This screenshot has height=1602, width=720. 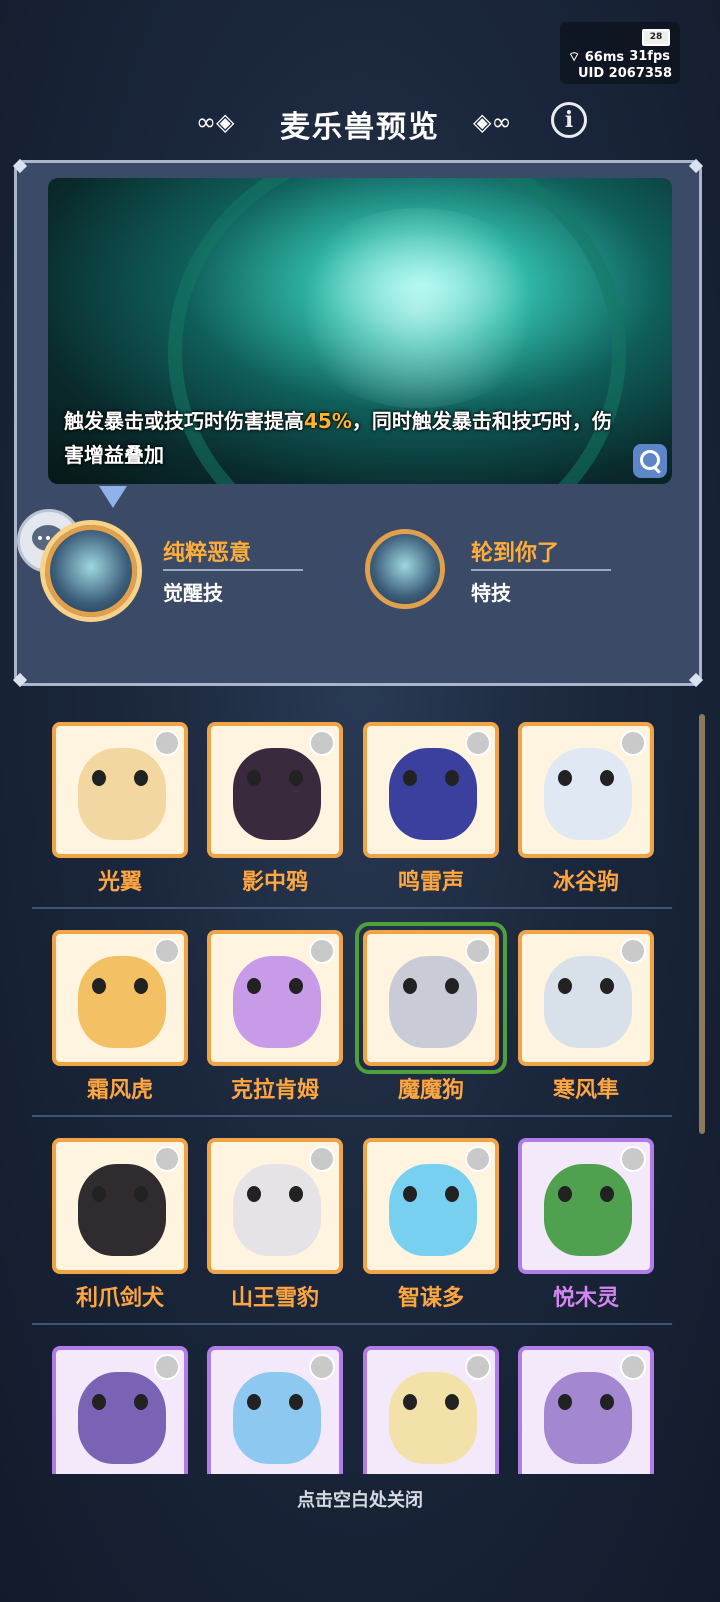 What do you see at coordinates (569, 120) in the screenshot?
I see `info-icon: i` at bounding box center [569, 120].